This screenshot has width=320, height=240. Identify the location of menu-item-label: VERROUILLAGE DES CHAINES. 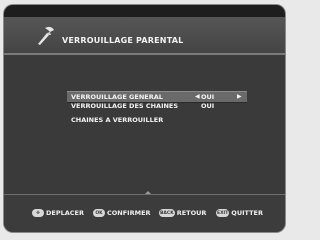
(125, 106).